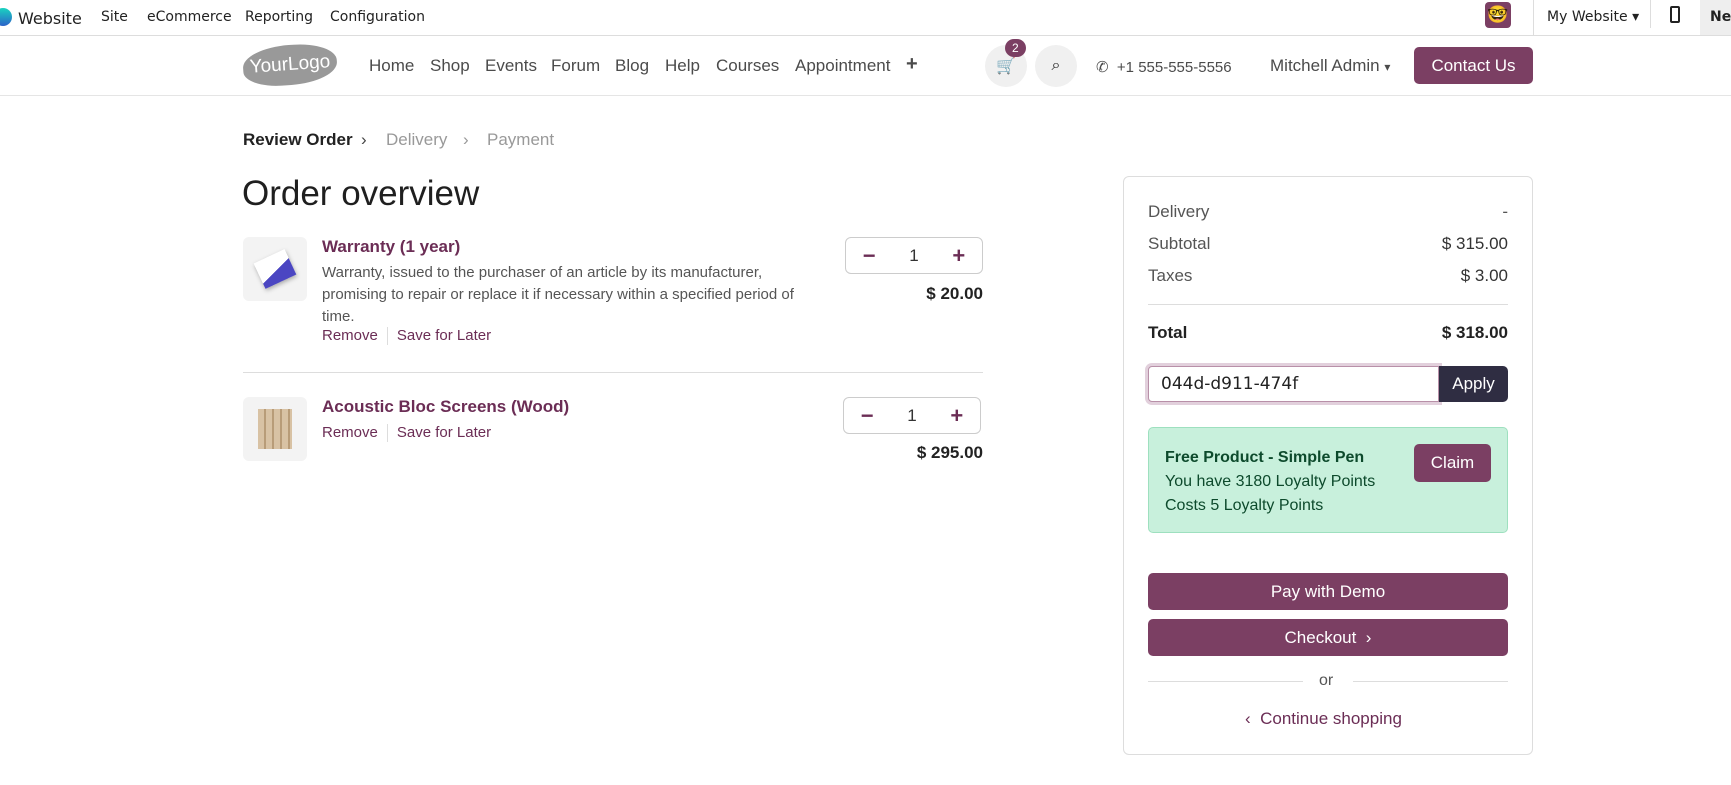  Describe the element at coordinates (1293, 384) in the screenshot. I see `promo-code-input` at that location.